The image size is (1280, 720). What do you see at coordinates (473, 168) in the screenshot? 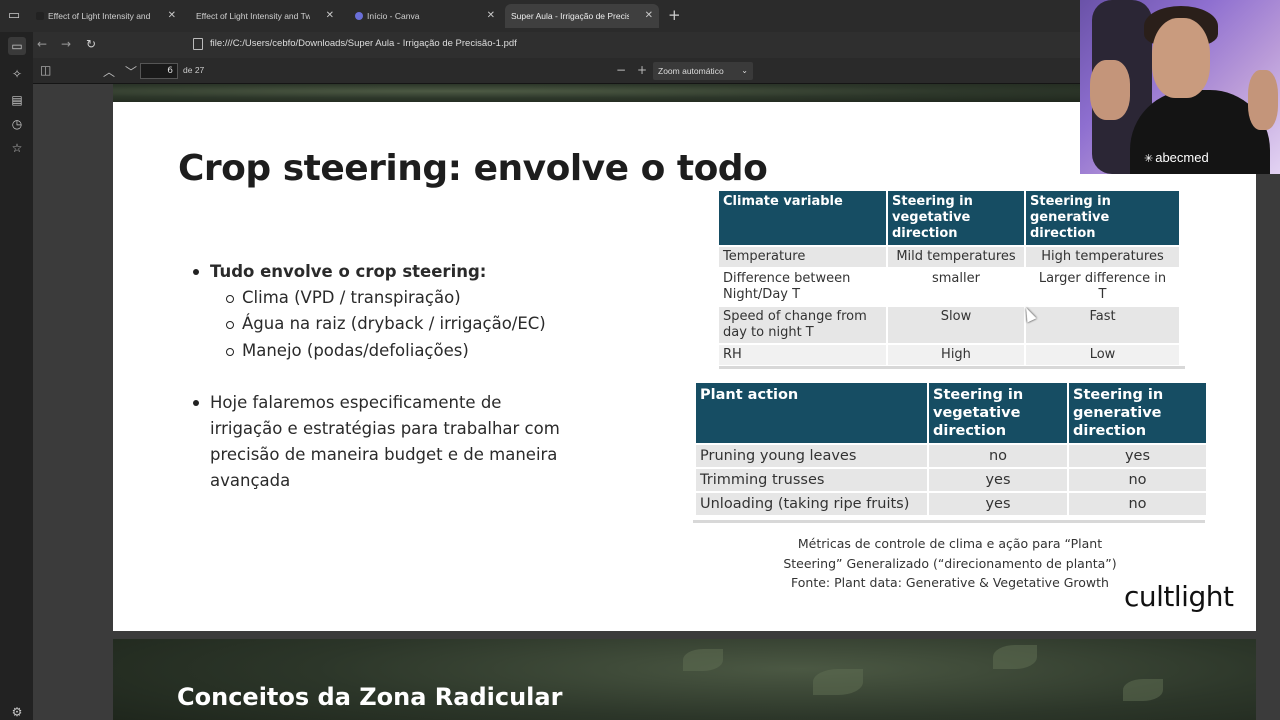
I see `slide-title: Crop steering: envolve o todo` at bounding box center [473, 168].